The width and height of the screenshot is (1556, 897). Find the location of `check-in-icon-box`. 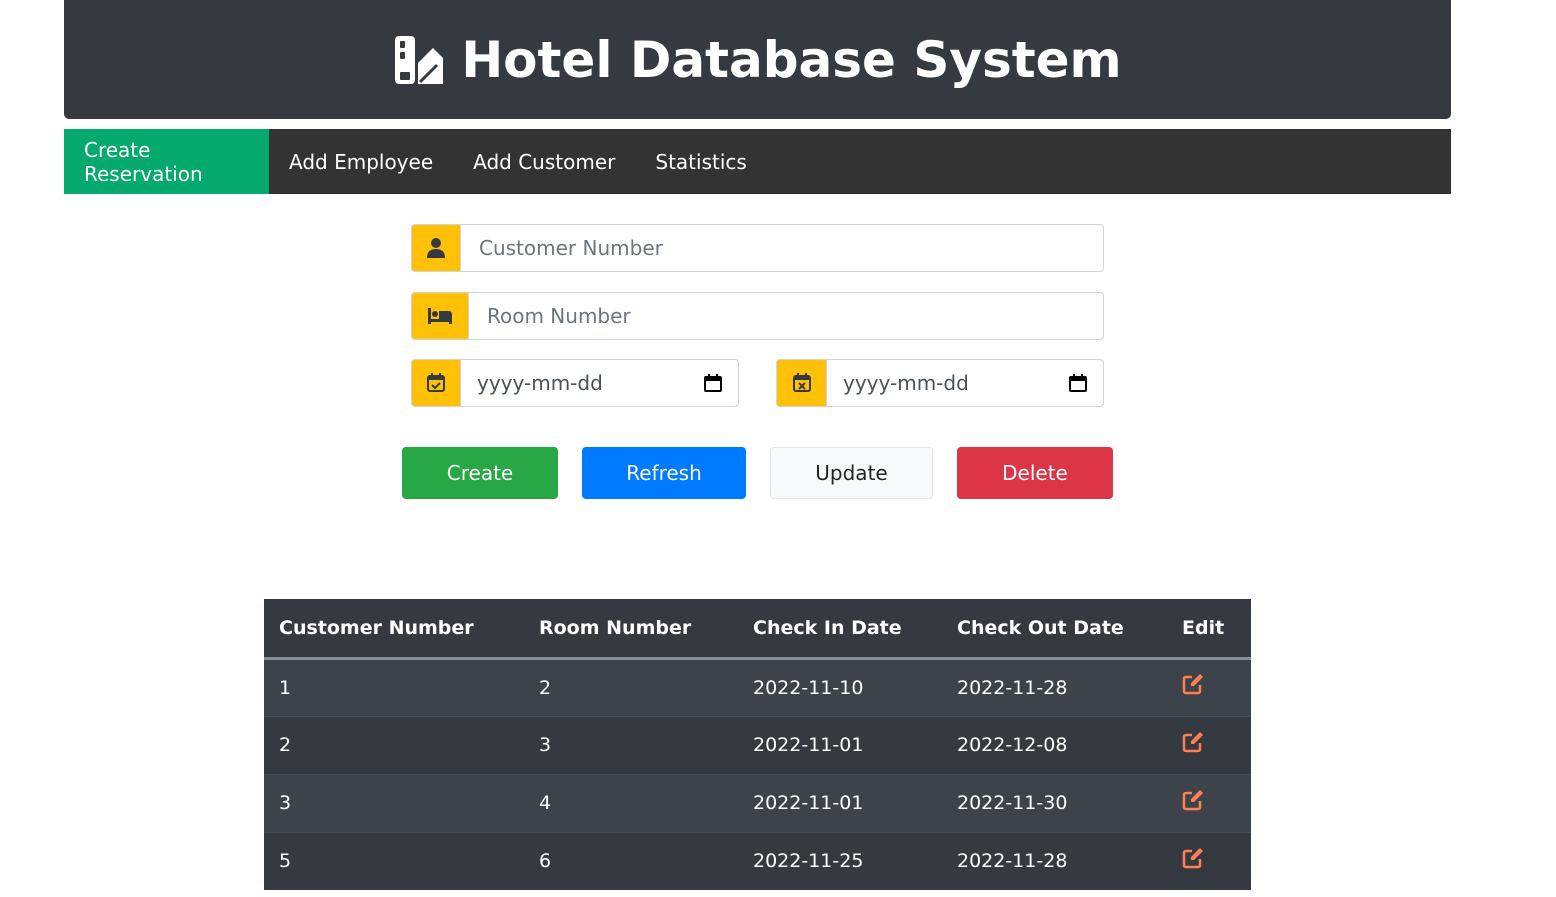

check-in-icon-box is located at coordinates (435, 383).